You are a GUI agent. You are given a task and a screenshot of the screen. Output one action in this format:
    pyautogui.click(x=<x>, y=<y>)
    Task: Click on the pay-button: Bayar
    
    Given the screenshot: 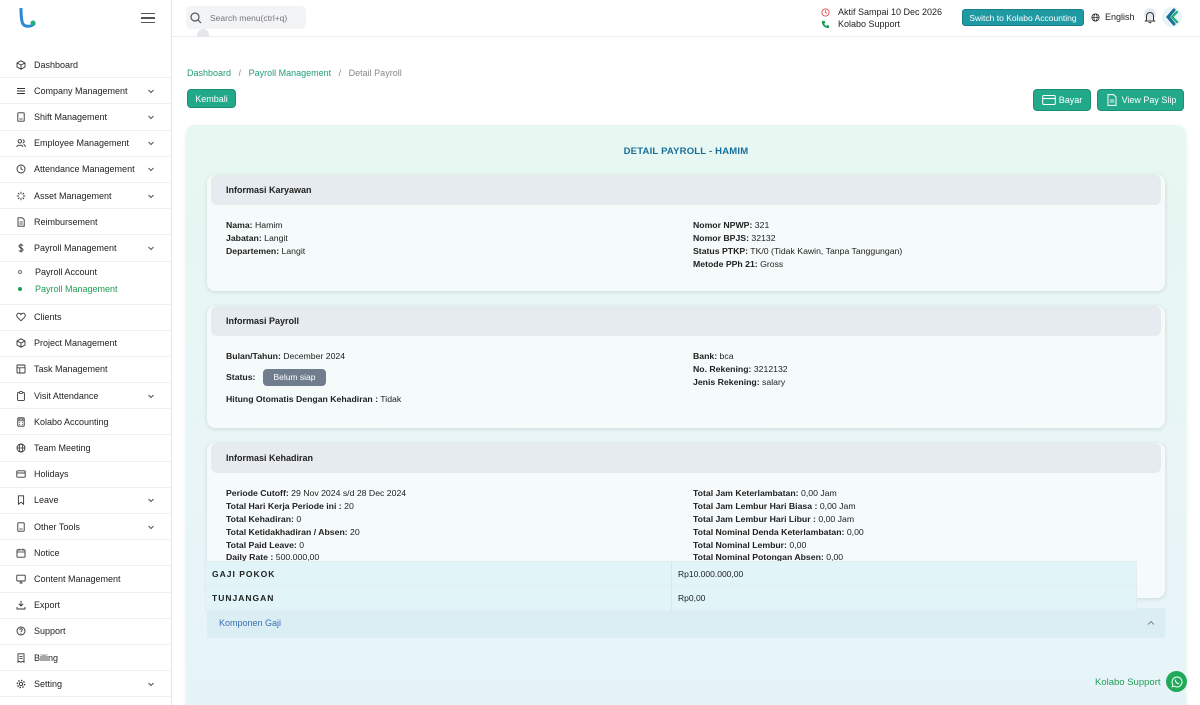 What is the action you would take?
    pyautogui.click(x=1062, y=100)
    